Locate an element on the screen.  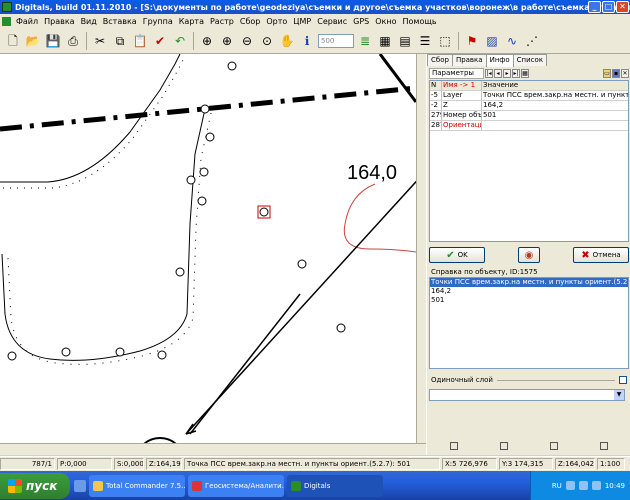
paste-icon: 📋 is located at coordinates (140, 41).